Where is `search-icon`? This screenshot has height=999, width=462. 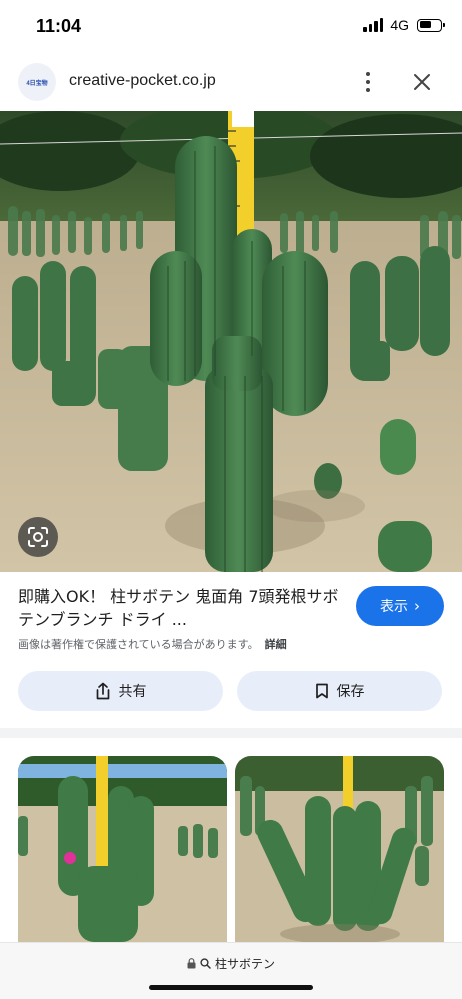 search-icon is located at coordinates (205, 963).